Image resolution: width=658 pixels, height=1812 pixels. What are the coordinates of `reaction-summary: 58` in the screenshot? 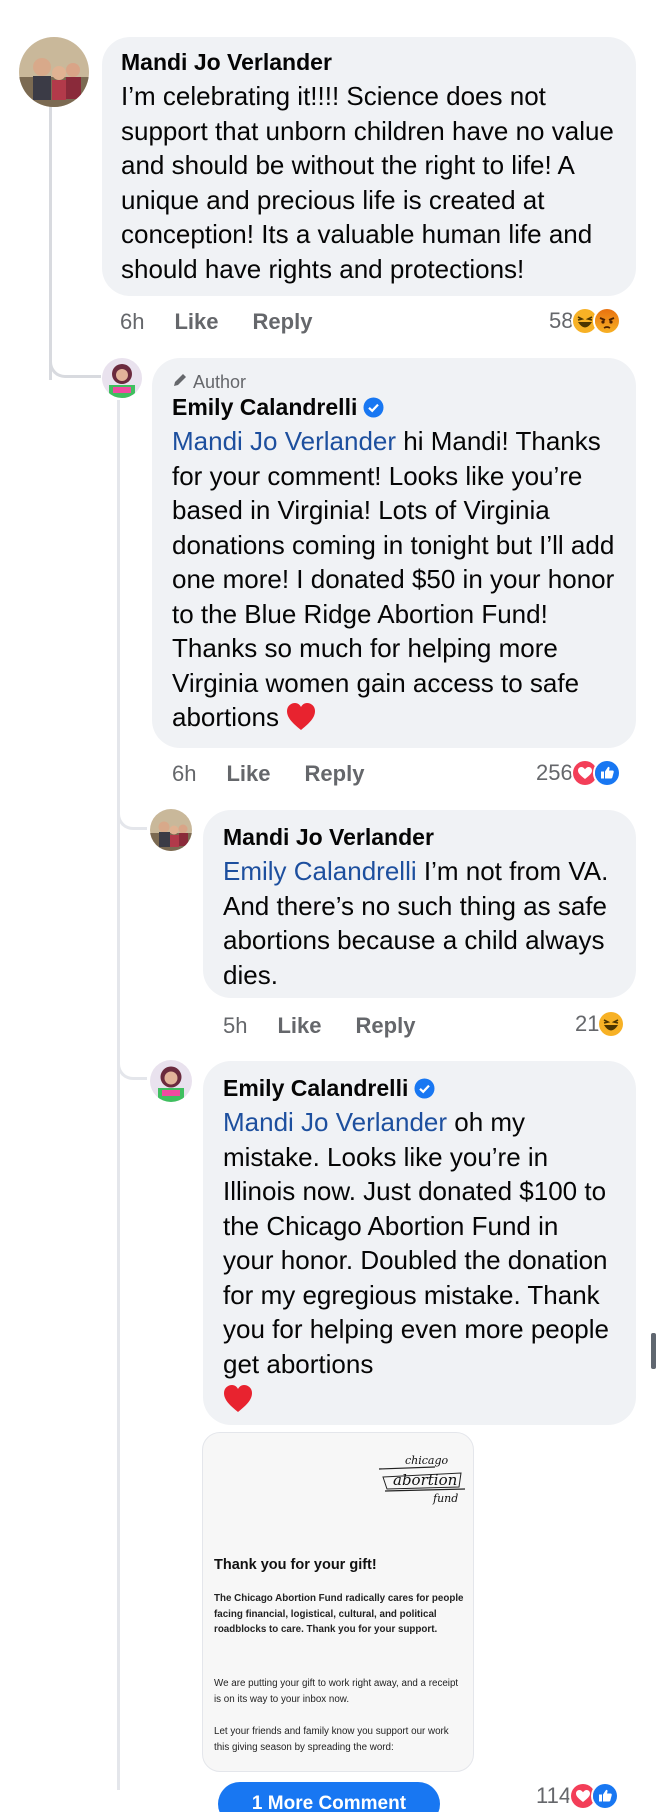 It's located at (585, 321).